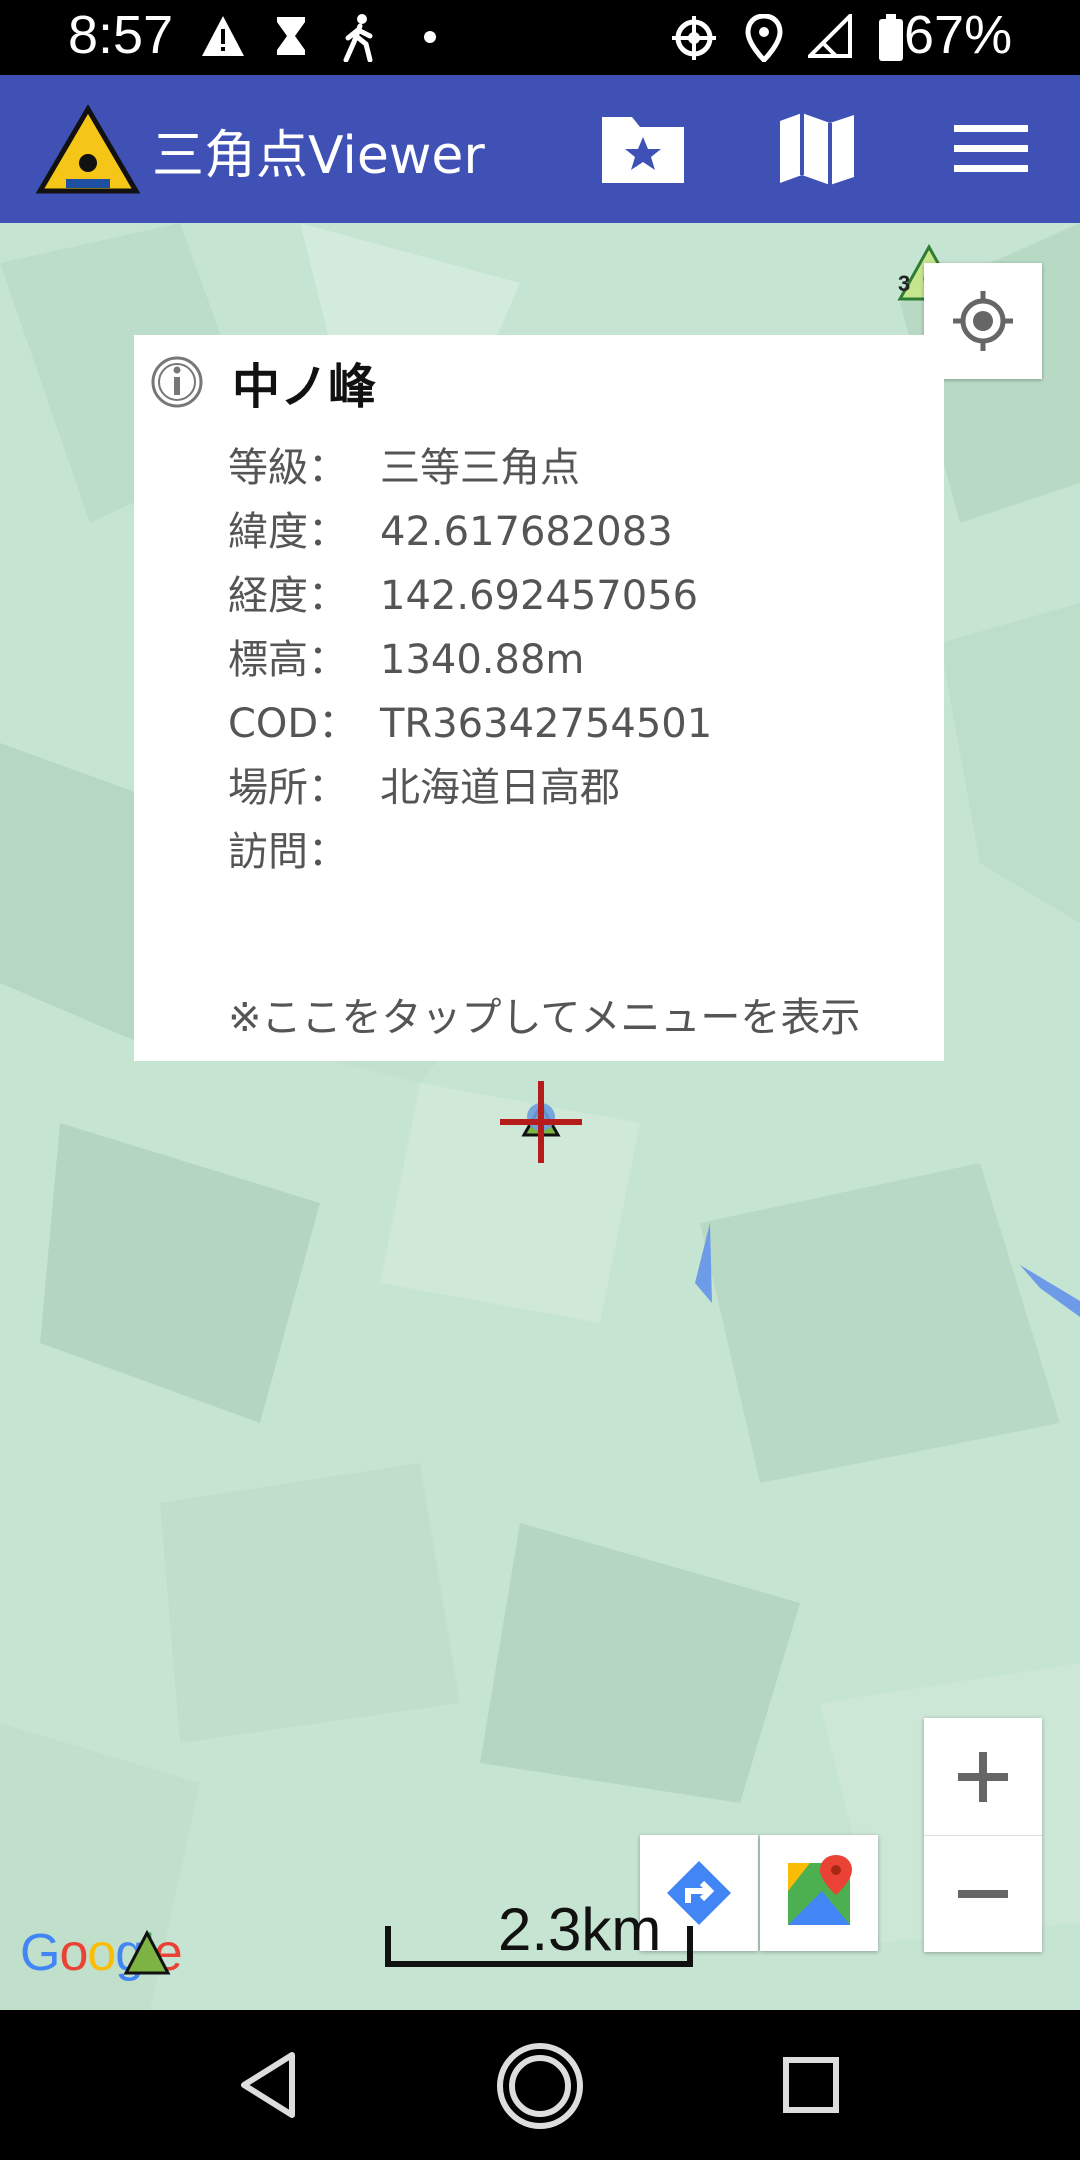  I want to click on google-maps-icon, so click(820, 1890).